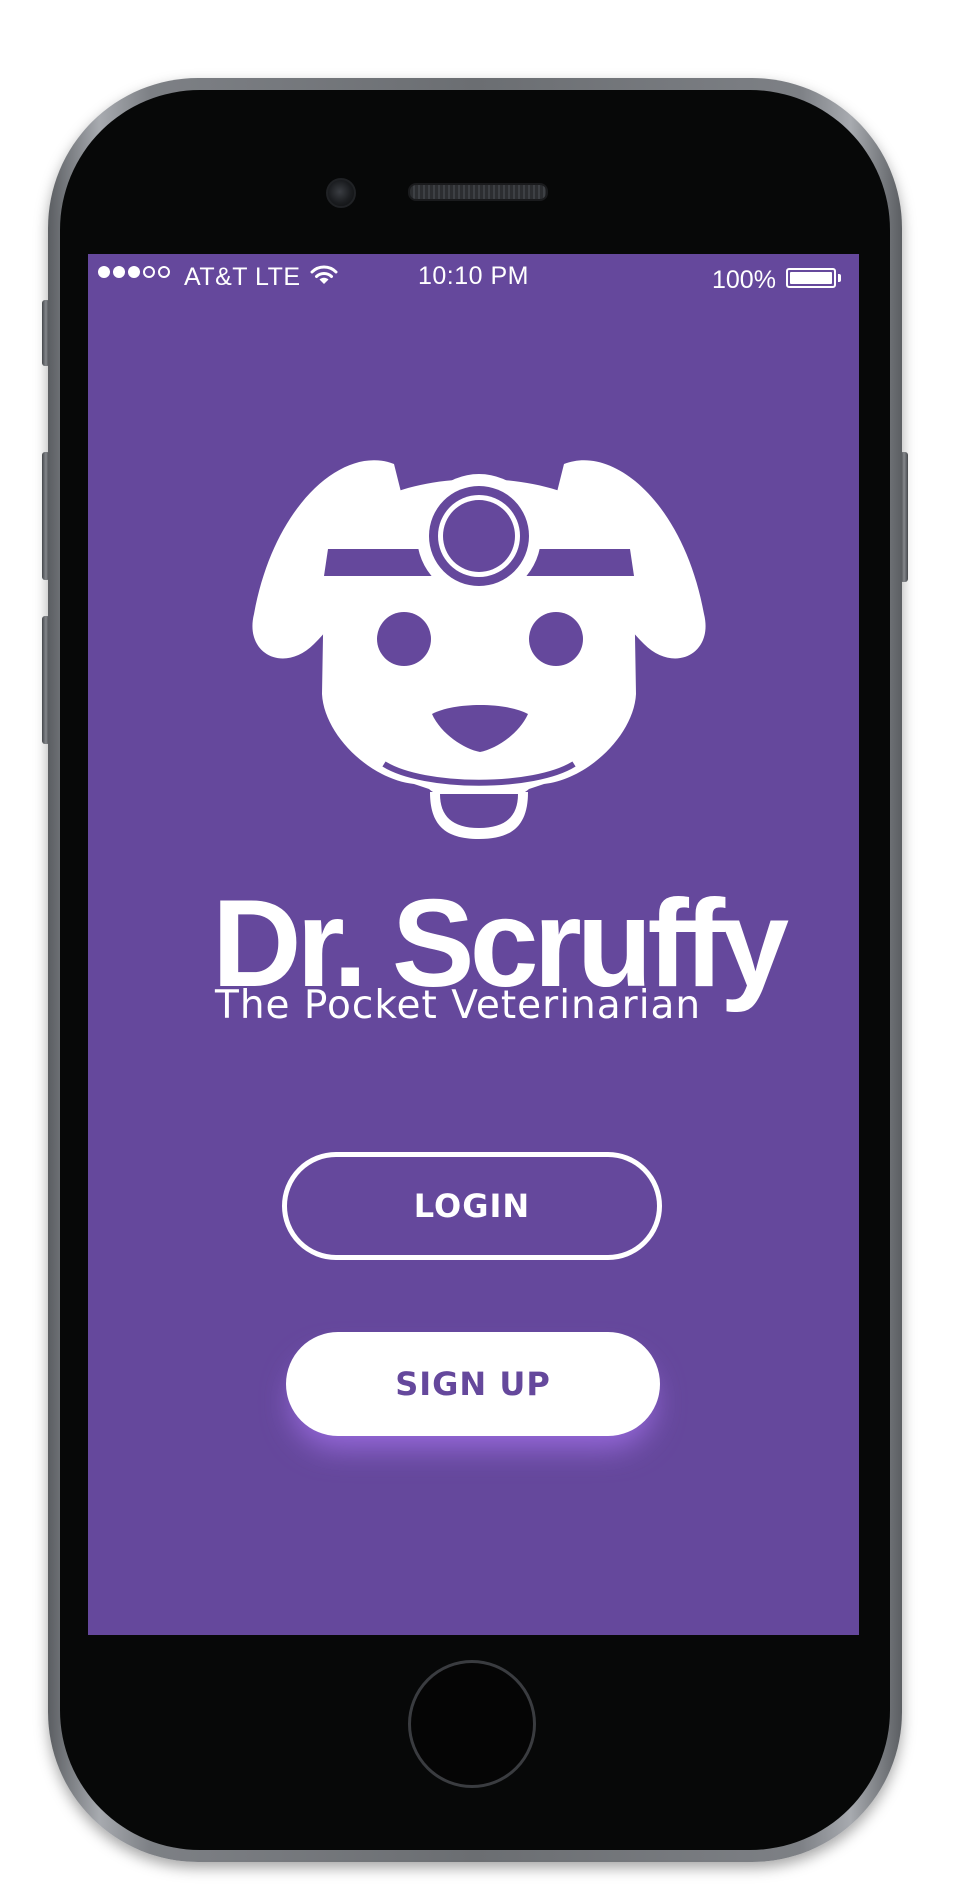 This screenshot has height=1890, width=959. What do you see at coordinates (839, 278) in the screenshot?
I see `battery-tip` at bounding box center [839, 278].